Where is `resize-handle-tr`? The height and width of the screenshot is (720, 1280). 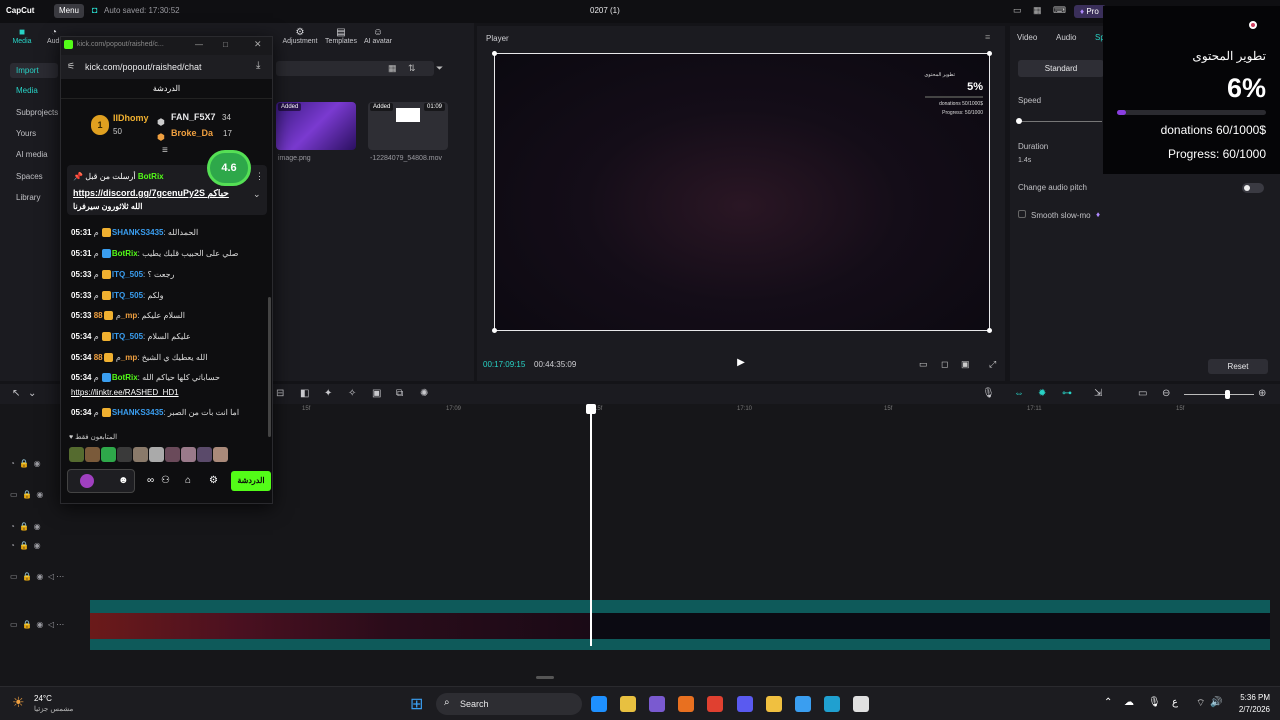 resize-handle-tr is located at coordinates (989, 53).